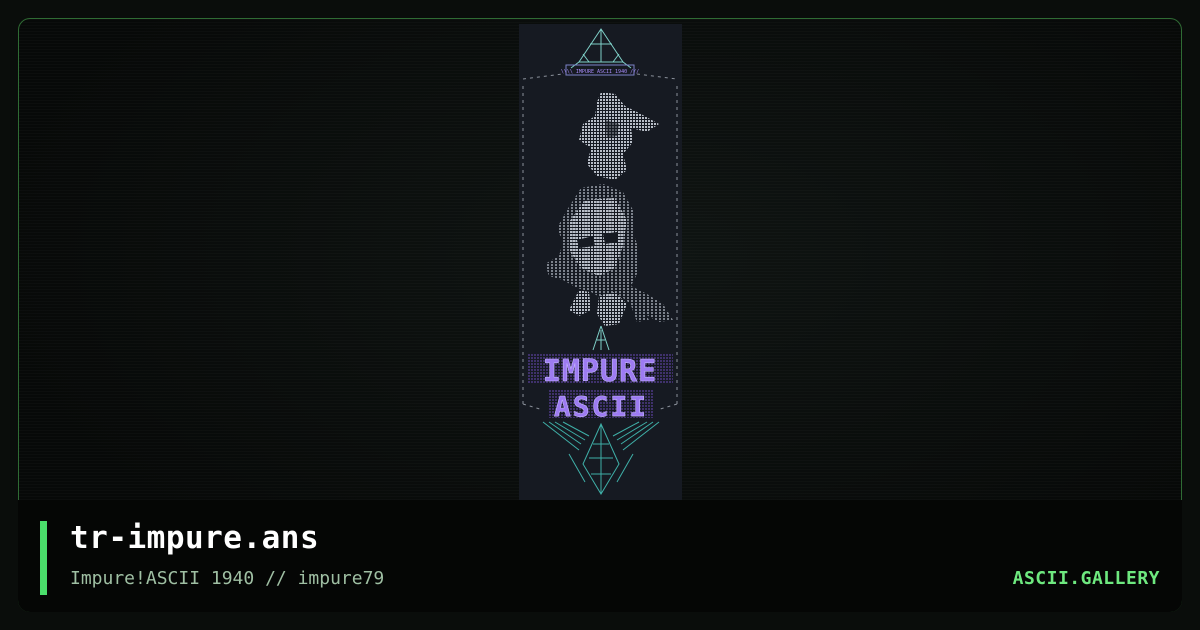  What do you see at coordinates (601, 406) in the screenshot?
I see `logo-line-ascii: ASCII` at bounding box center [601, 406].